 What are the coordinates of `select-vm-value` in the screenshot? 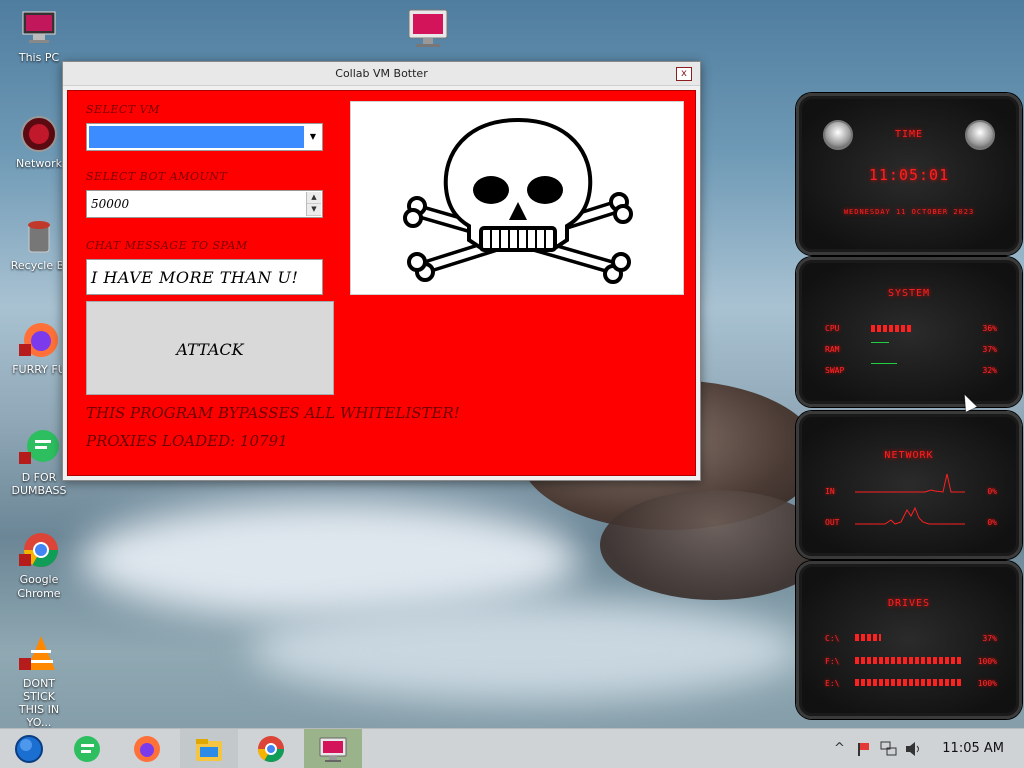 It's located at (196, 137).